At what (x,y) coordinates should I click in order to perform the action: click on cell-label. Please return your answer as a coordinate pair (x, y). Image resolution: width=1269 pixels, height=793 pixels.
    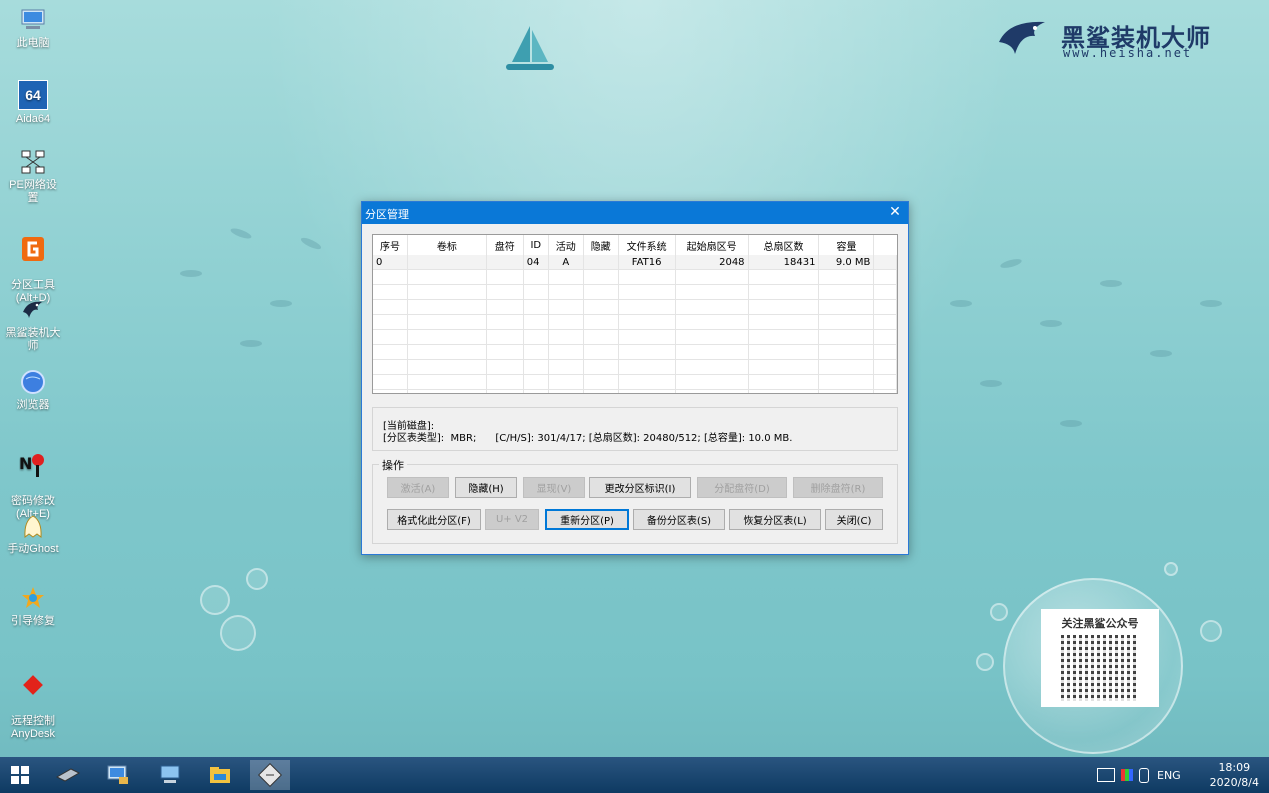
    Looking at the image, I should click on (447, 262).